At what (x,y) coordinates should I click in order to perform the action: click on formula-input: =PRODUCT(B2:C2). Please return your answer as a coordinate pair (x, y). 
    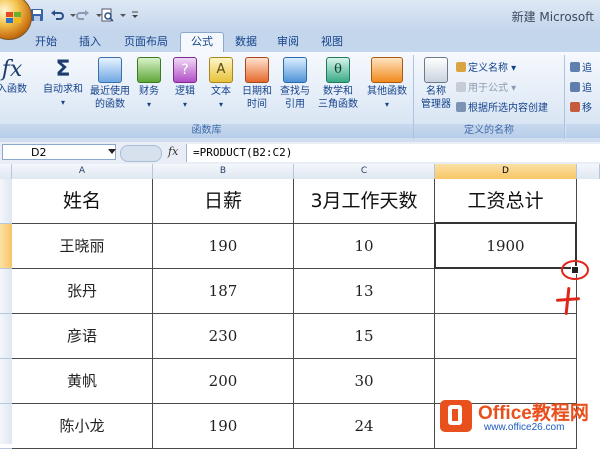
    Looking at the image, I should click on (393, 153).